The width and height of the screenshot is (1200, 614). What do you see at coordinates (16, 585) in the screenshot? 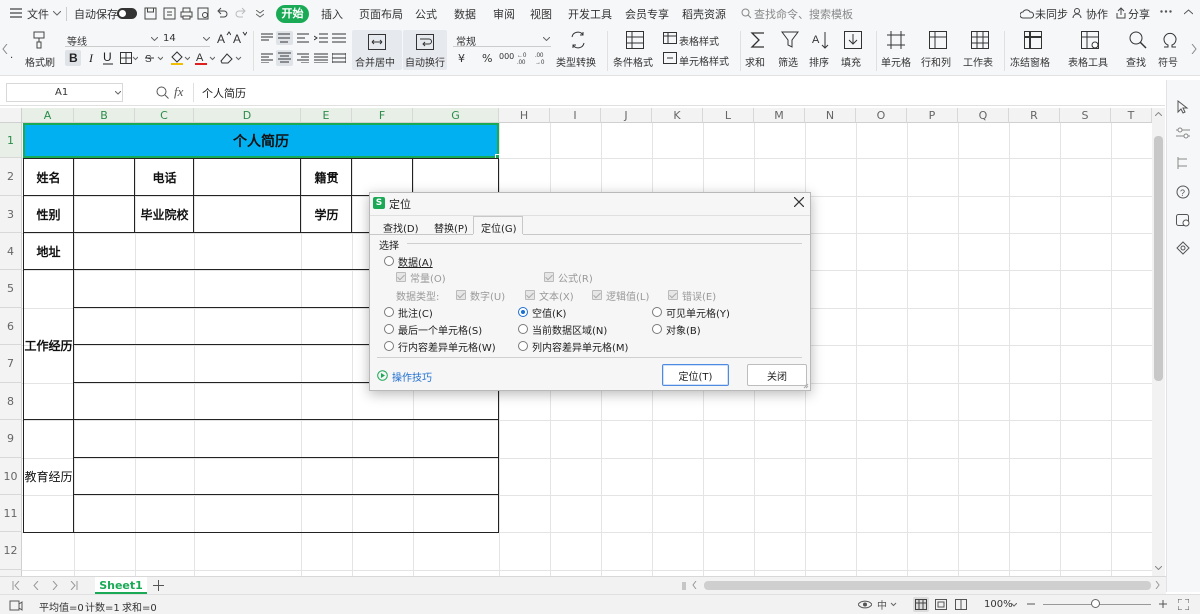
I see `first-sheet-icon` at bounding box center [16, 585].